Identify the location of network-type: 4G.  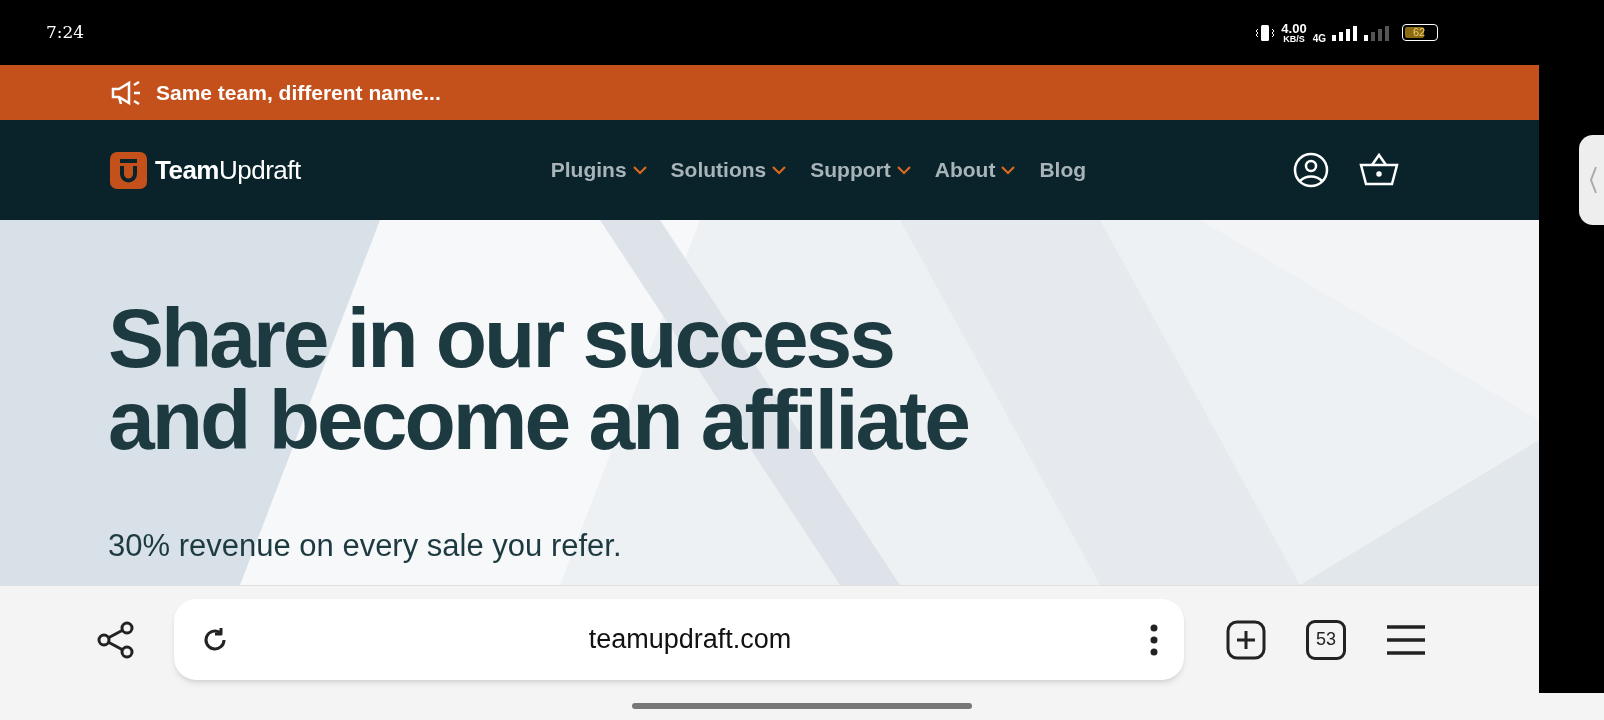
(1319, 39).